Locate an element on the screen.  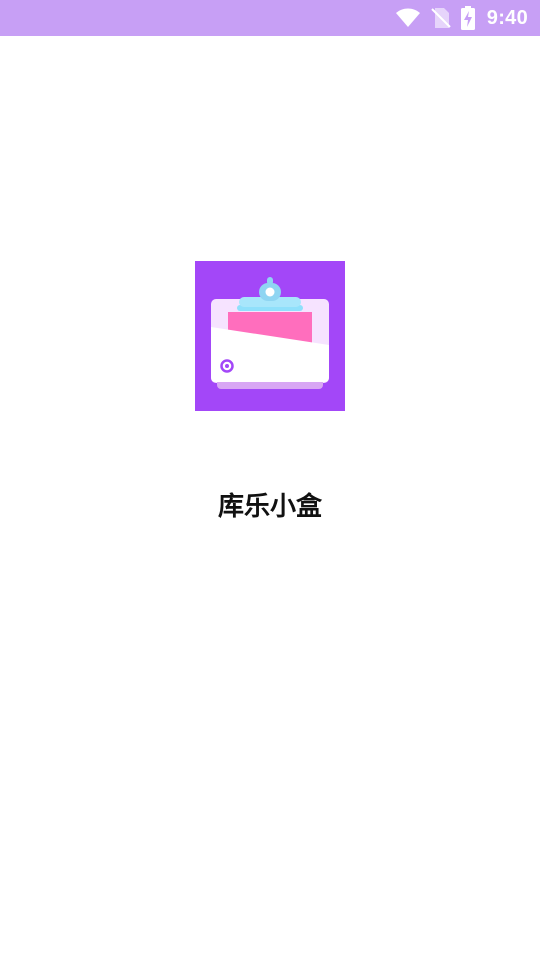
status-bar: 9:40 is located at coordinates (270, 18).